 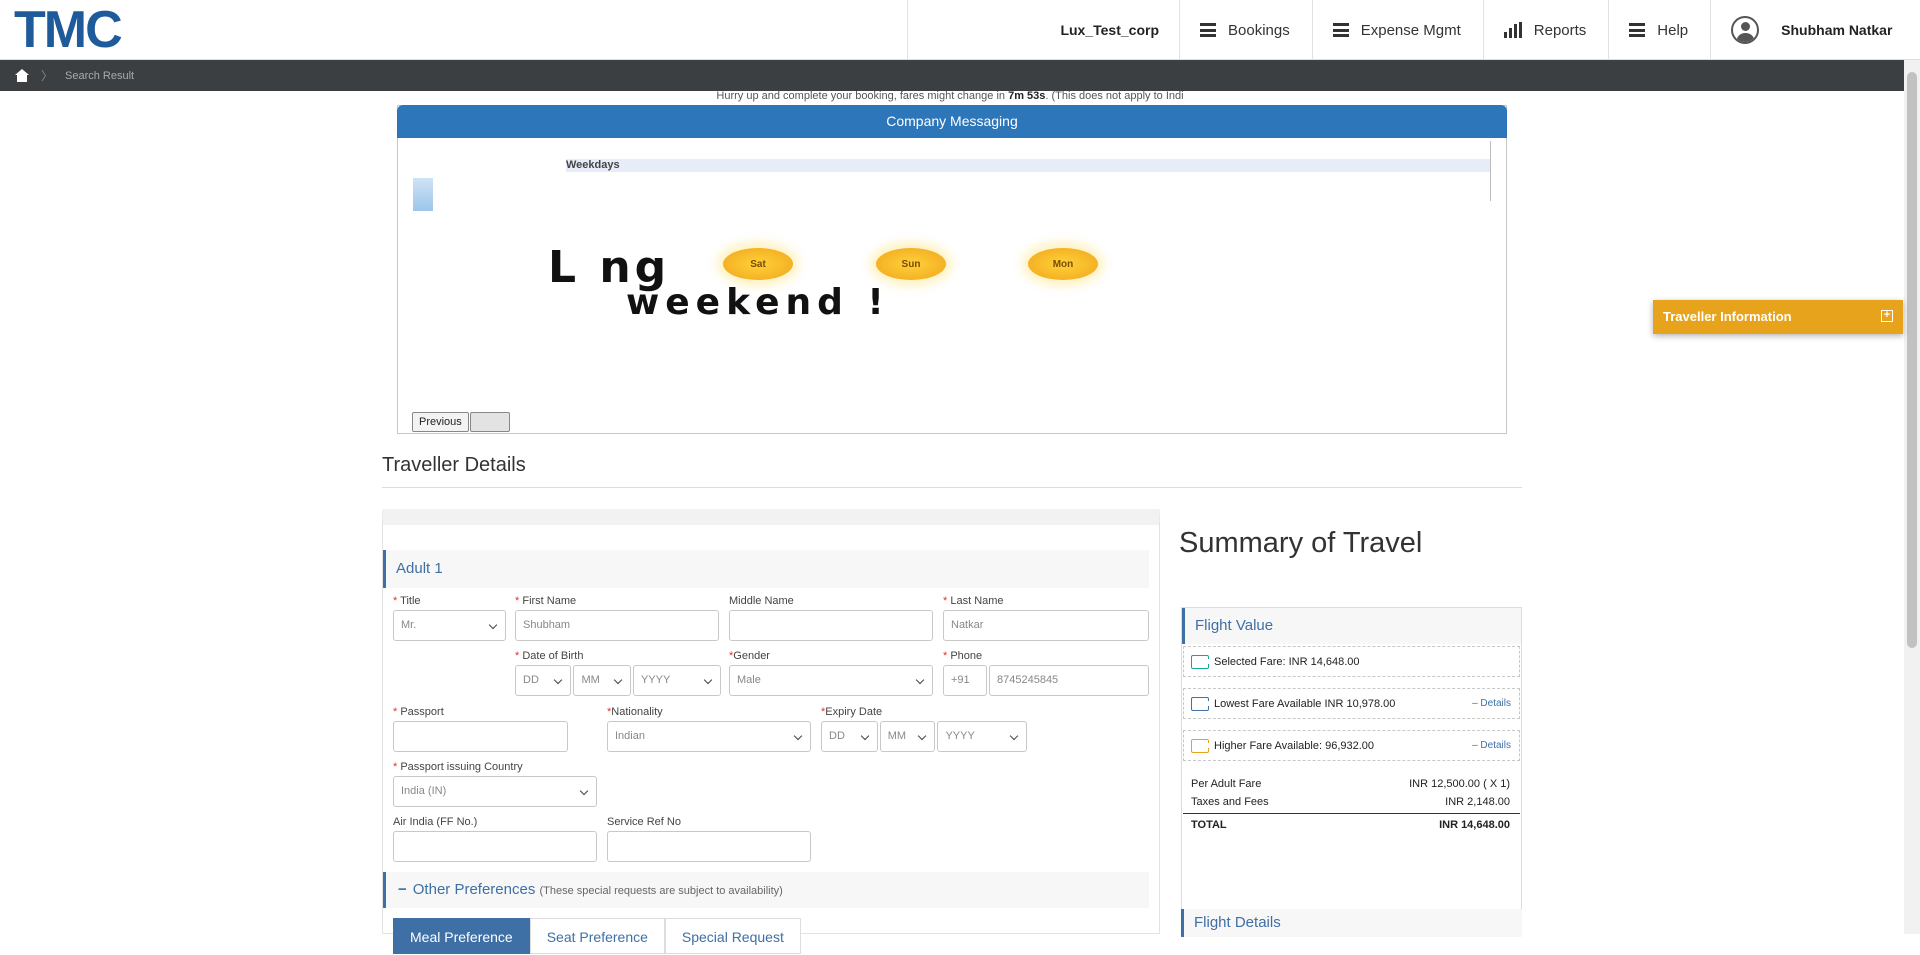 I want to click on dob-day-select: DD, so click(x=543, y=680).